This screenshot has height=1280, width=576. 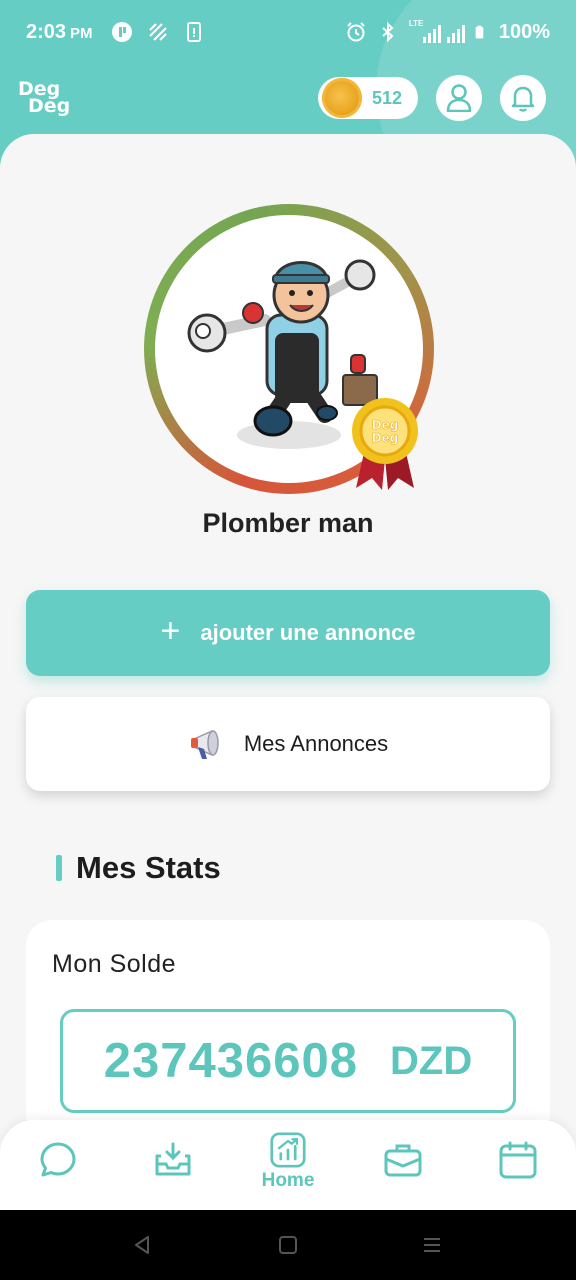 I want to click on bell-icon, so click(x=523, y=99).